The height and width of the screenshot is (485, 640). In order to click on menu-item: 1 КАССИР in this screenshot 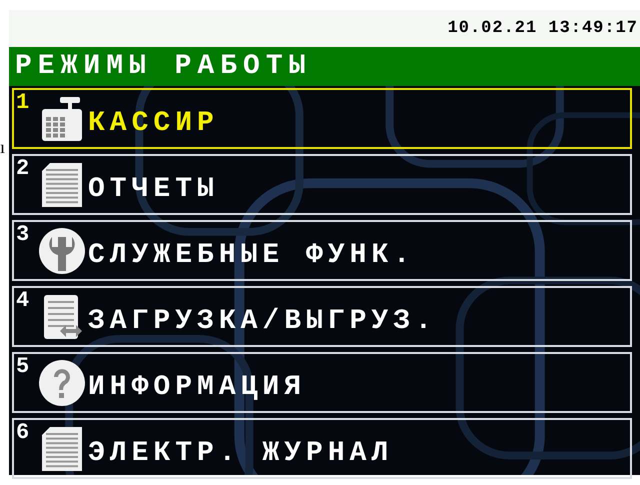, I will do `click(322, 118)`.